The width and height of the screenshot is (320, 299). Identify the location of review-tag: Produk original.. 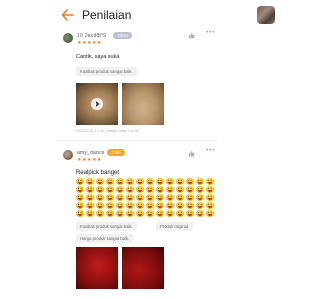
(175, 226).